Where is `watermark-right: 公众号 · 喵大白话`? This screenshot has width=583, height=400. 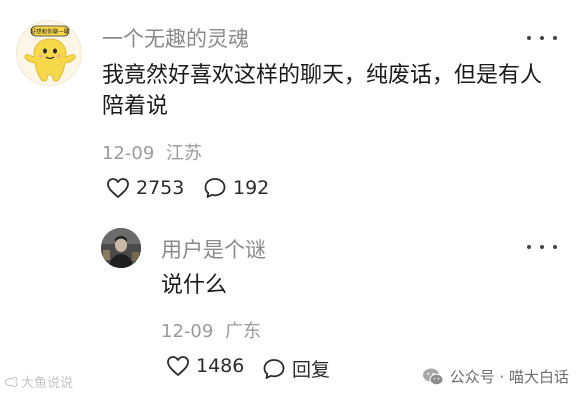 watermark-right: 公众号 · 喵大白话 is located at coordinates (495, 376).